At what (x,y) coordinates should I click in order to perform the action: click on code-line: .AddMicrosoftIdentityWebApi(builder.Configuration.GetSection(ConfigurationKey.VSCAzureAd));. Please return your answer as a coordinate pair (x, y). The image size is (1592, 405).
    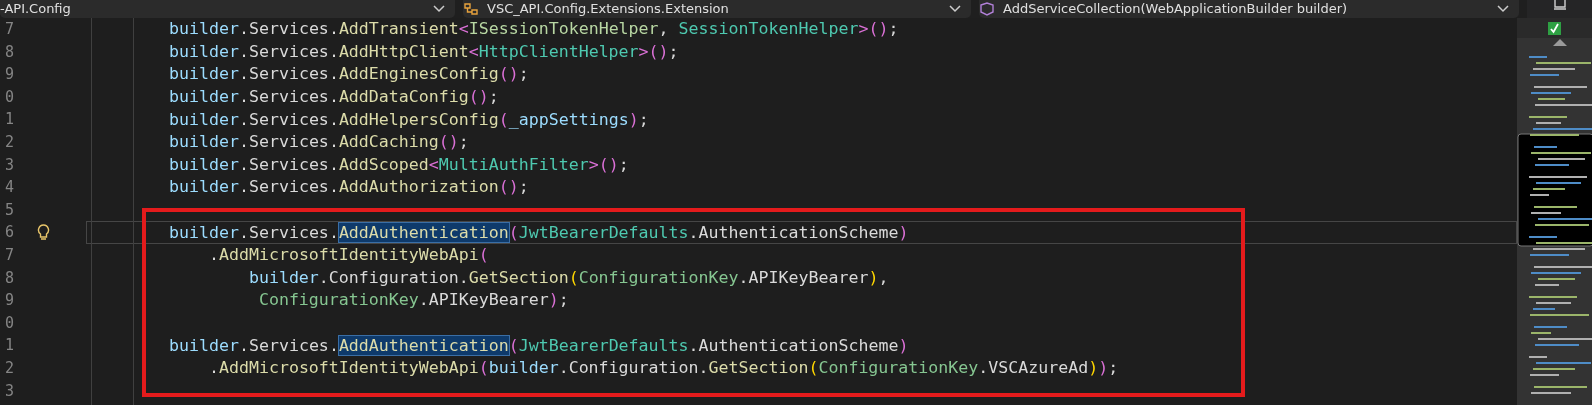
    Looking at the image, I should click on (663, 368).